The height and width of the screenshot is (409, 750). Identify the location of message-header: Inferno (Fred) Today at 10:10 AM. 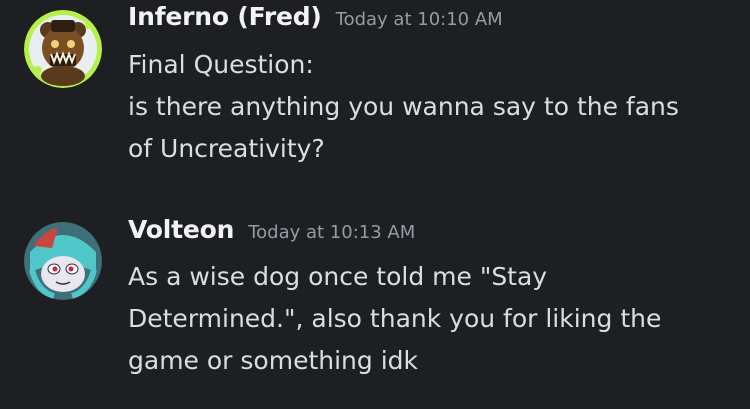
(315, 22).